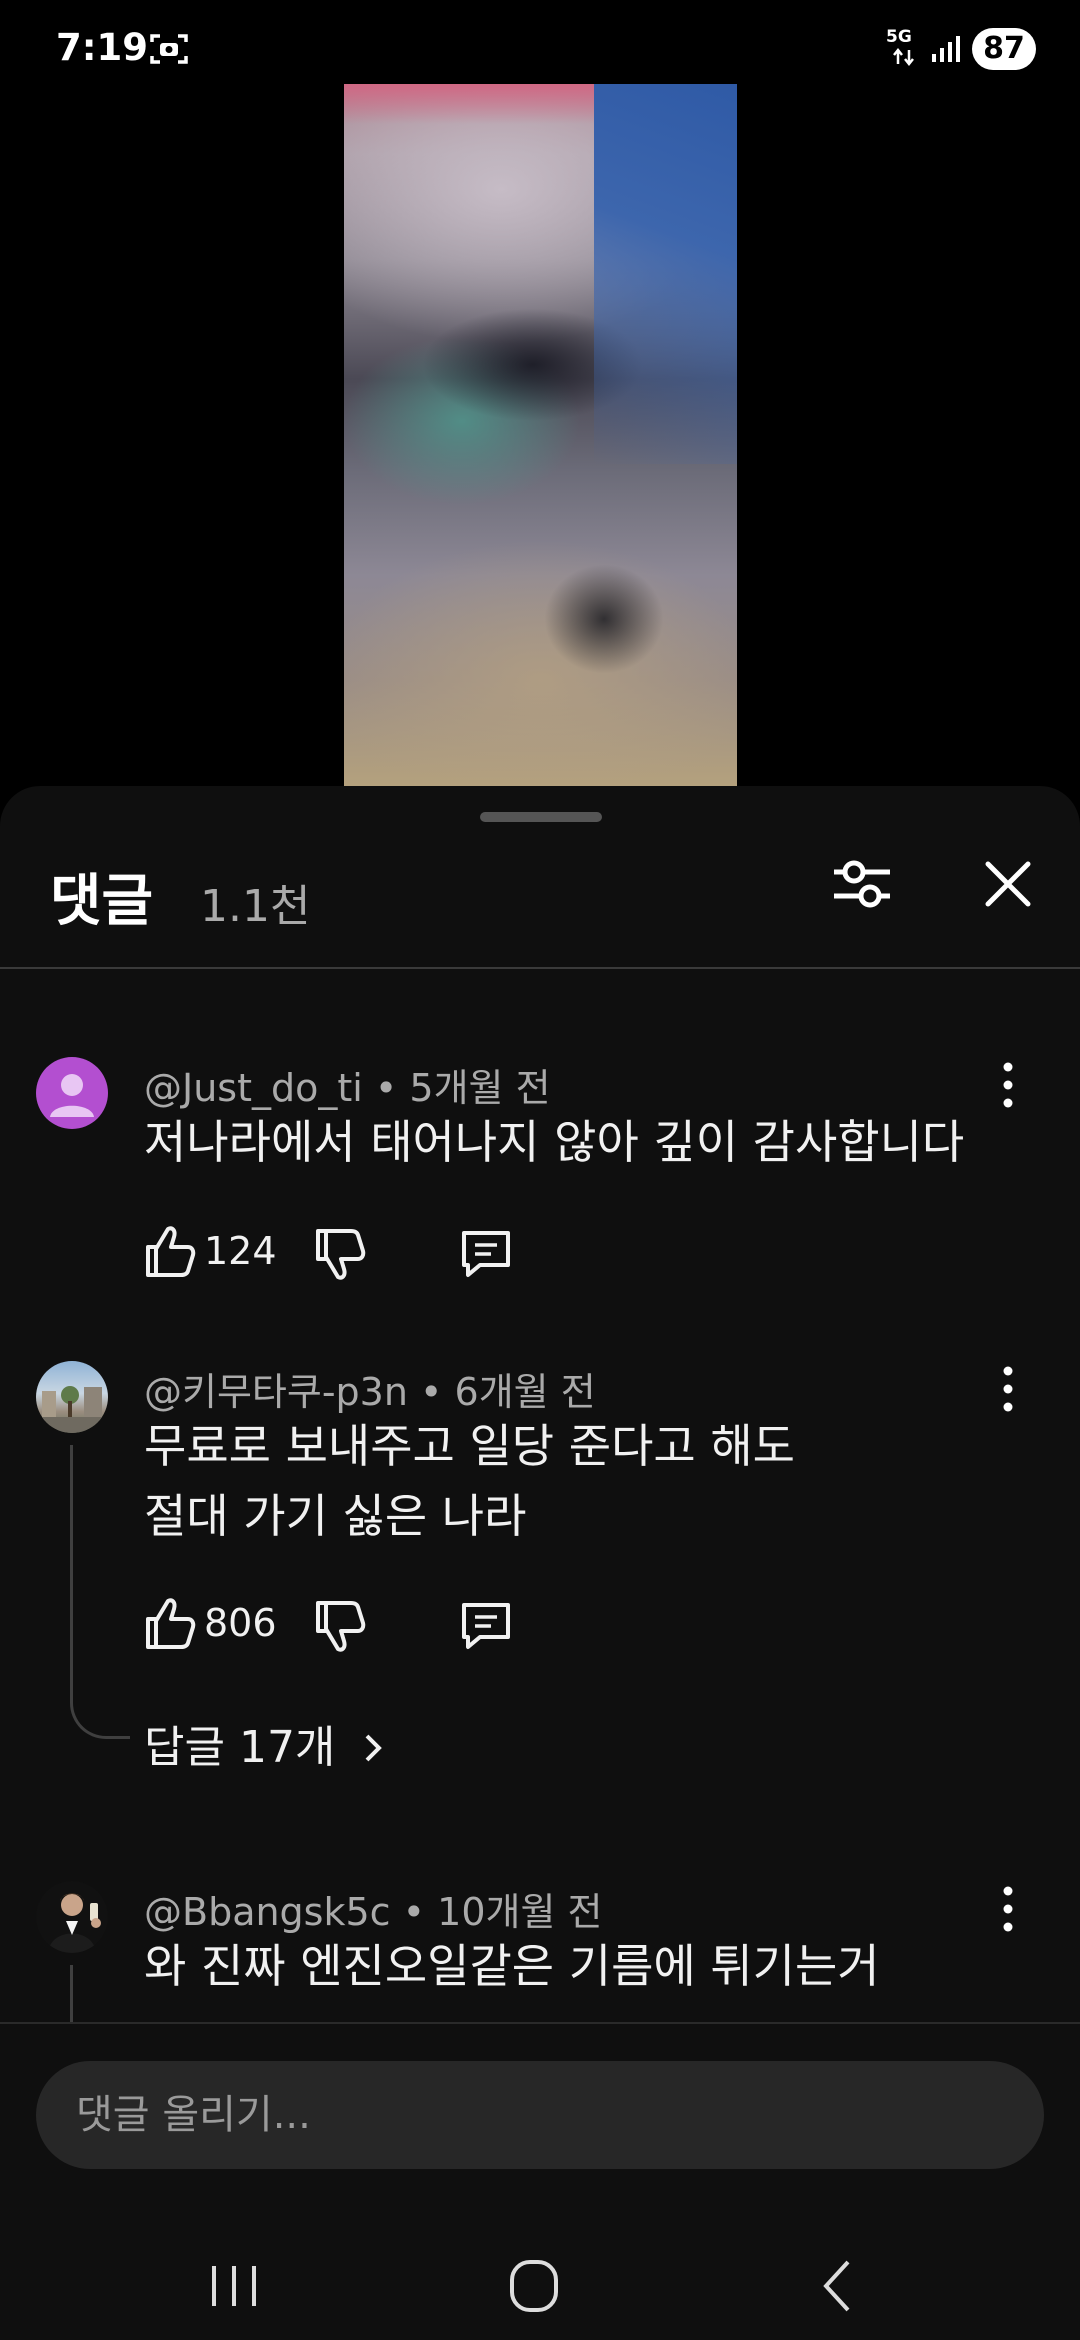 This screenshot has width=1080, height=2340. I want to click on filter-settings-icon, so click(862, 884).